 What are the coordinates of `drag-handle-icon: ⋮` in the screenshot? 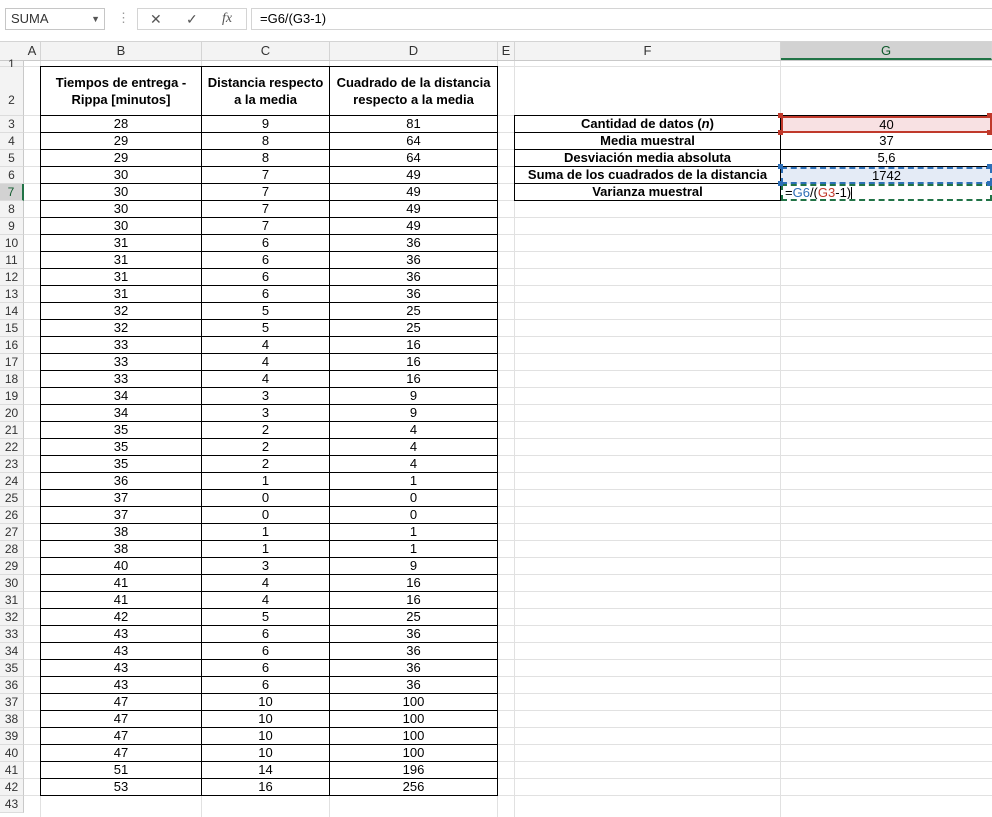 It's located at (123, 18).